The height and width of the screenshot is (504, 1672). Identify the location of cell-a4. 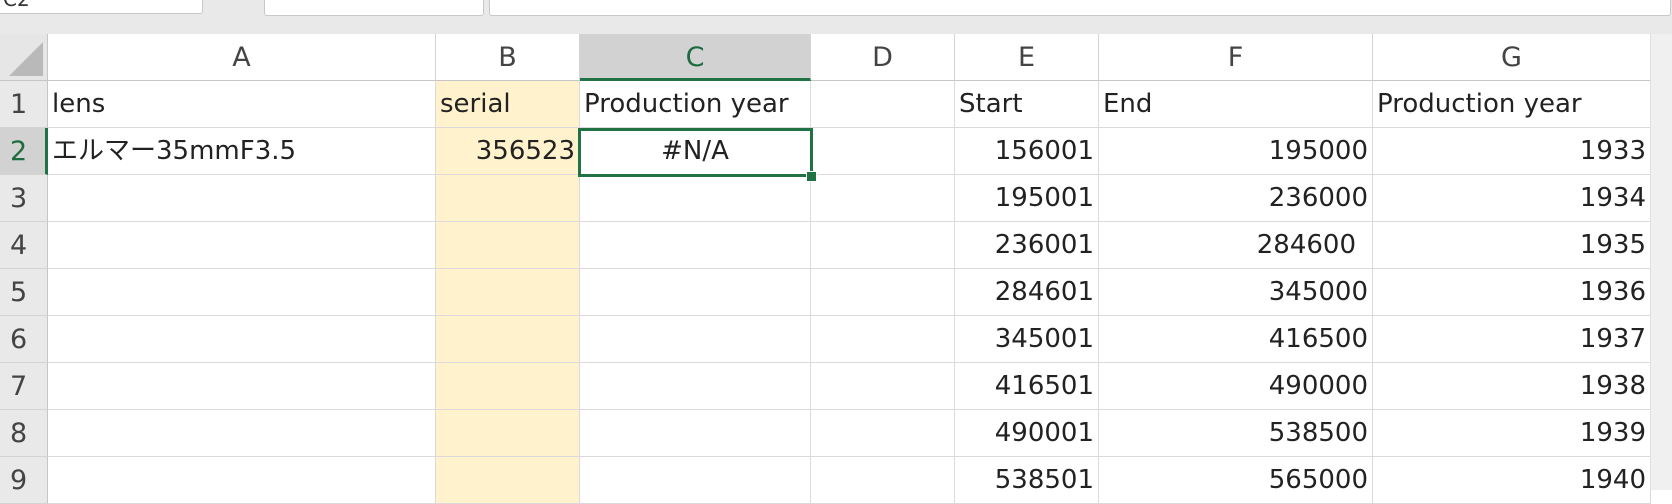
(242, 245).